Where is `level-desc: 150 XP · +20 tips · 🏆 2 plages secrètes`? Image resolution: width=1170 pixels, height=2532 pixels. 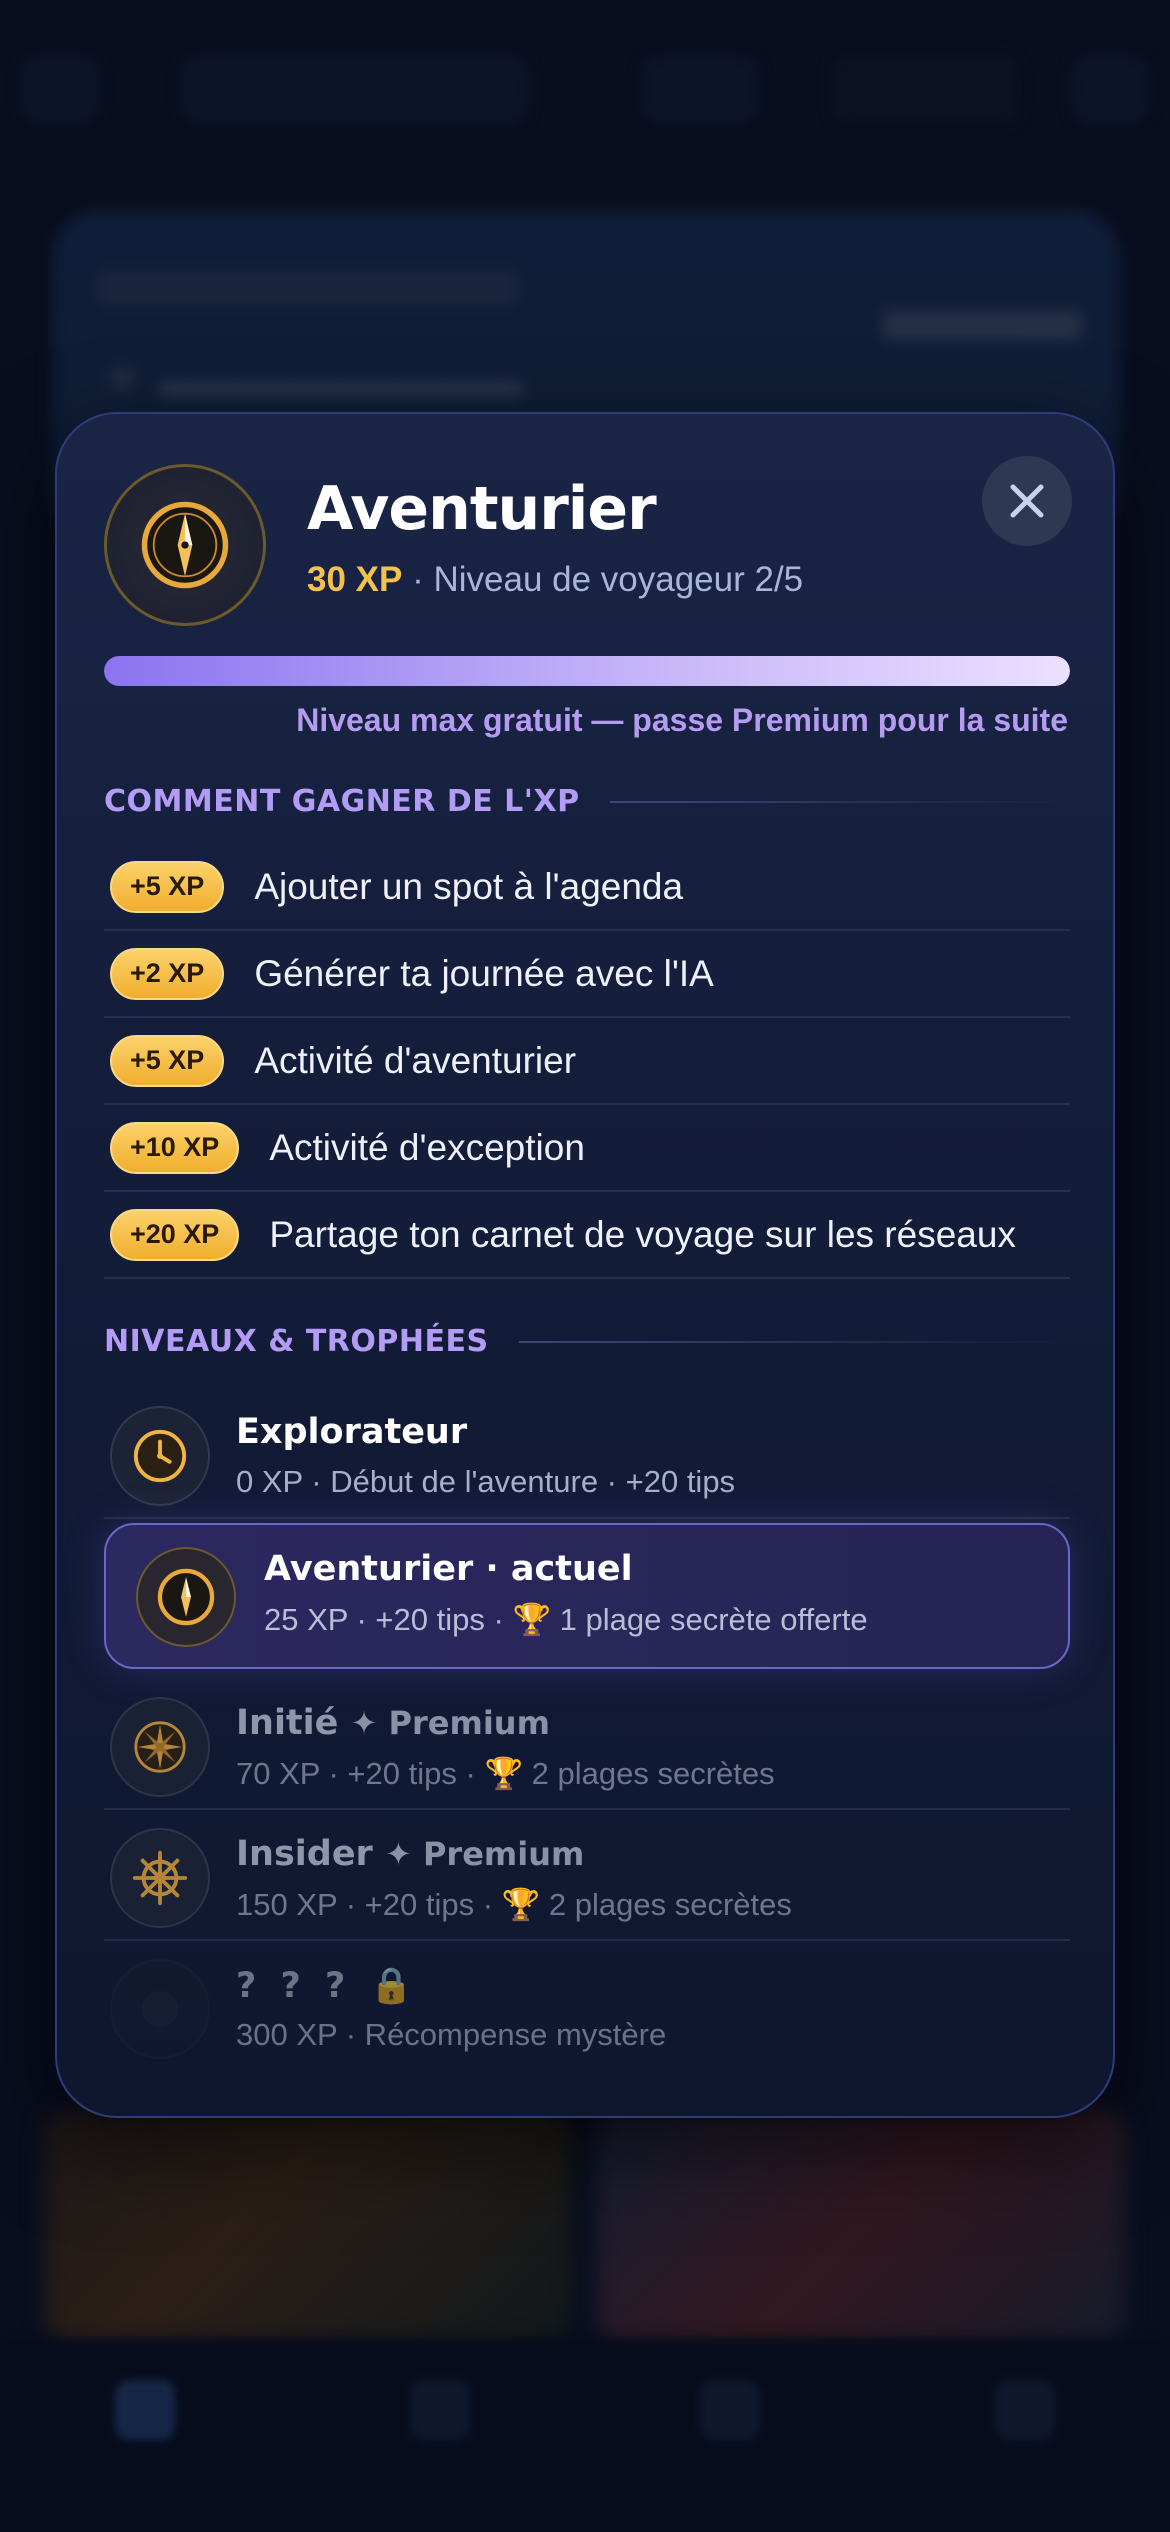 level-desc: 150 XP · +20 tips · 🏆 2 plages secrètes is located at coordinates (514, 1904).